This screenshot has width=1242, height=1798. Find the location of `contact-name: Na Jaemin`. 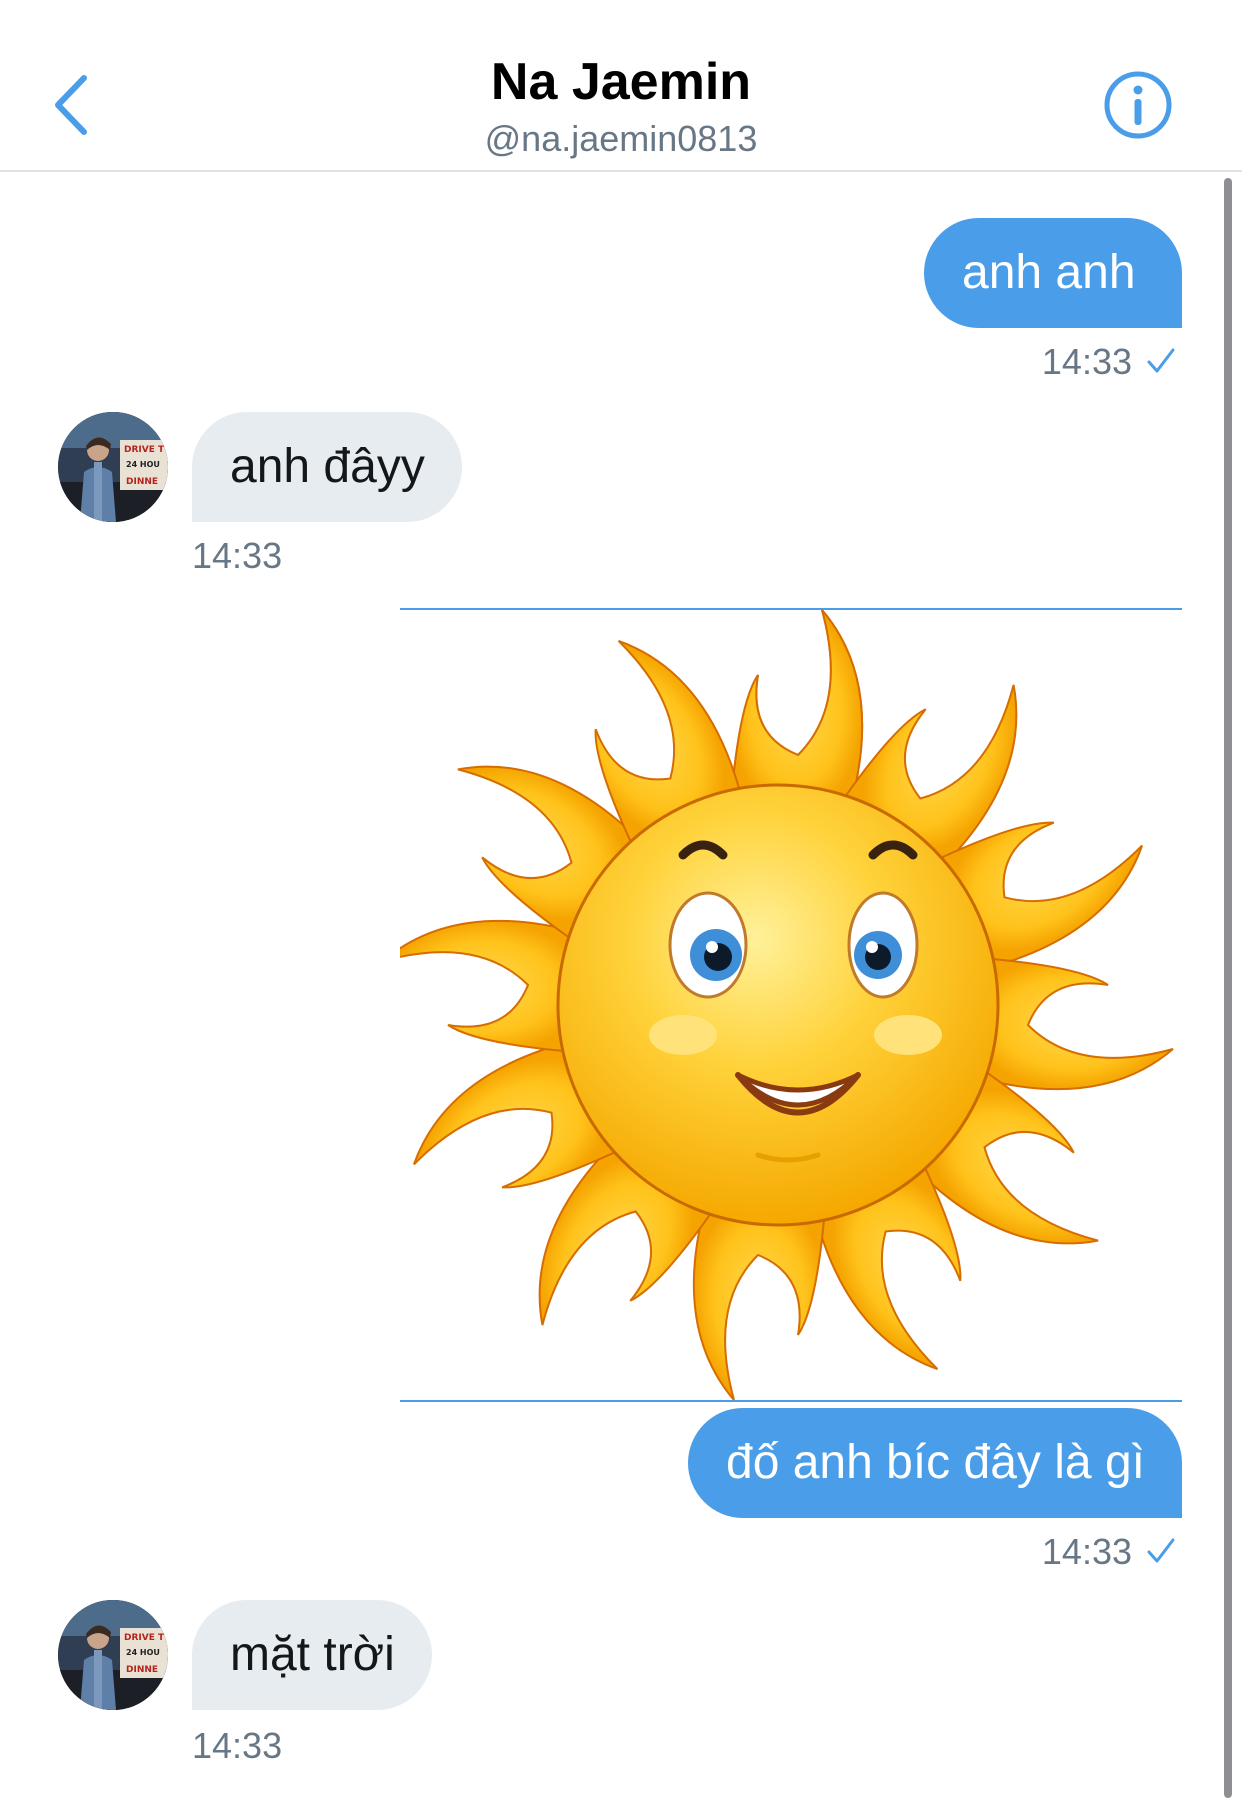

contact-name: Na Jaemin is located at coordinates (621, 82).